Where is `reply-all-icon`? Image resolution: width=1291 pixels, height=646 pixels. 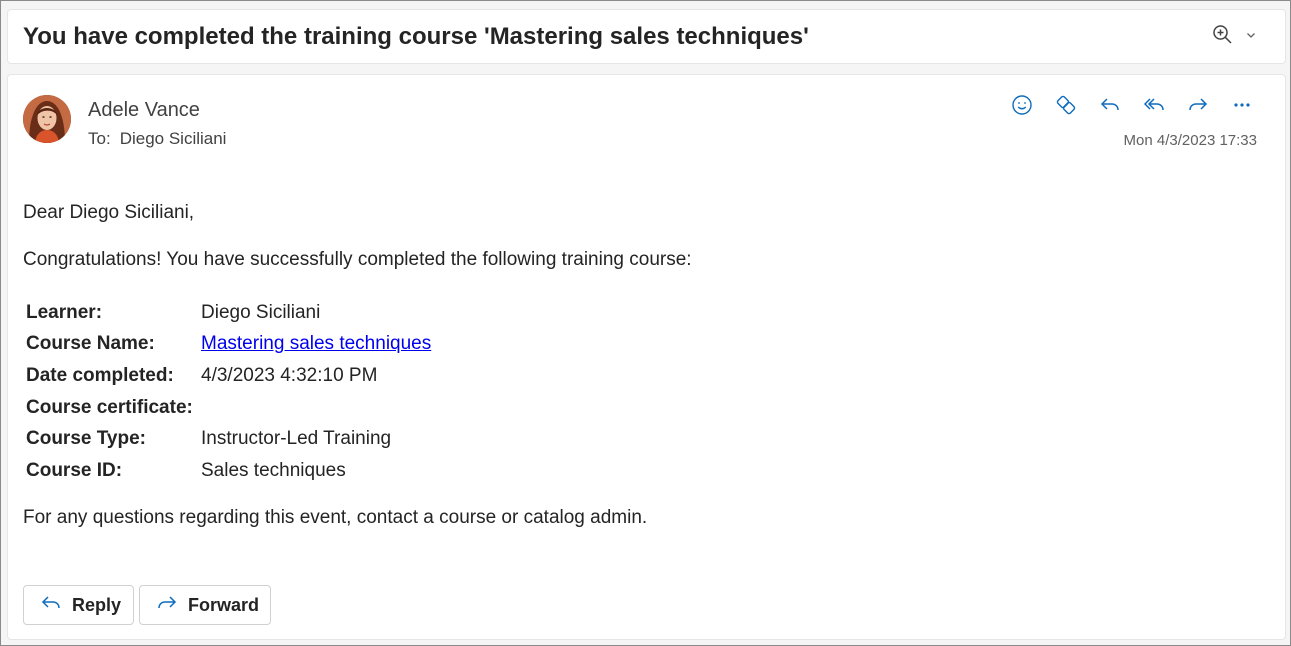 reply-all-icon is located at coordinates (1154, 107).